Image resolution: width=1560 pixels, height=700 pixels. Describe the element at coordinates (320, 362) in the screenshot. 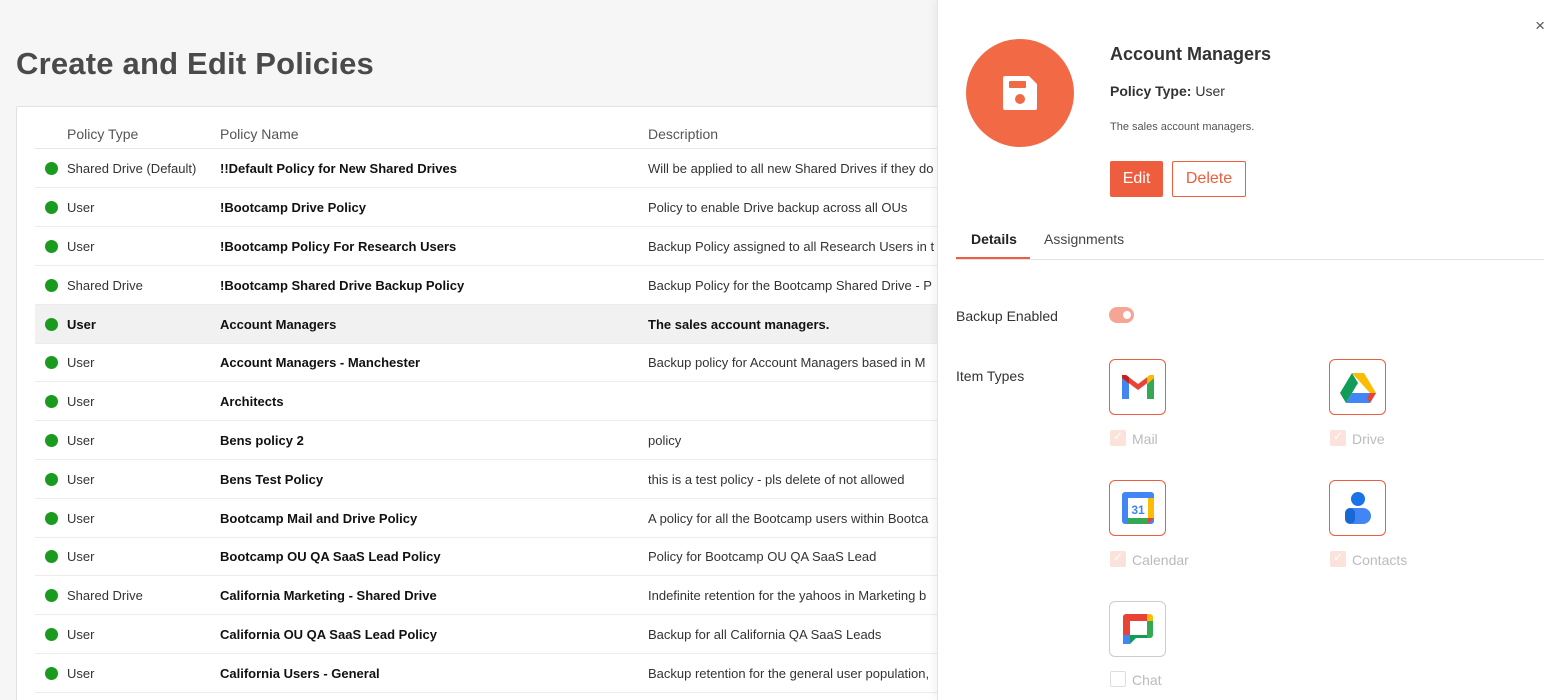

I see `row-policy-name: Account Managers - Manchester` at that location.